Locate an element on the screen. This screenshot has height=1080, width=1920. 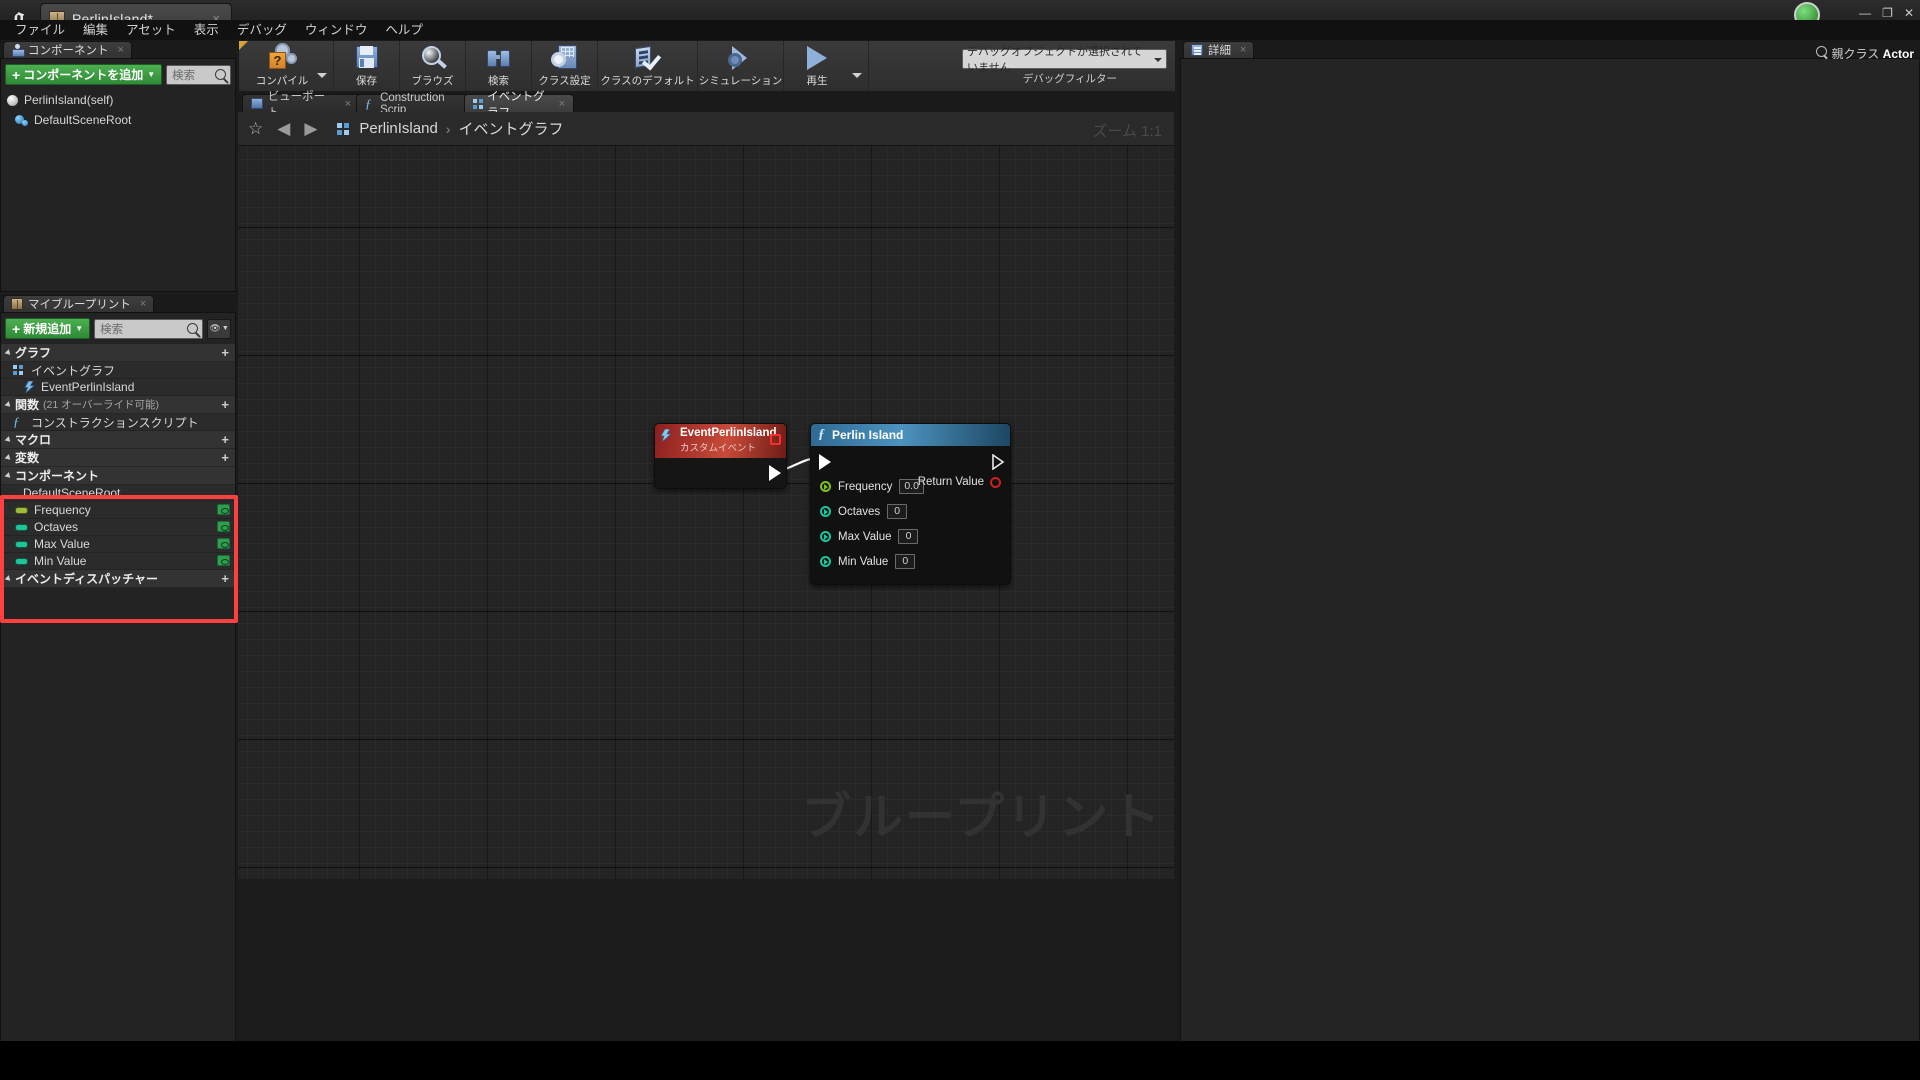
myblueprint-item: イベントグラフ is located at coordinates (118, 370).